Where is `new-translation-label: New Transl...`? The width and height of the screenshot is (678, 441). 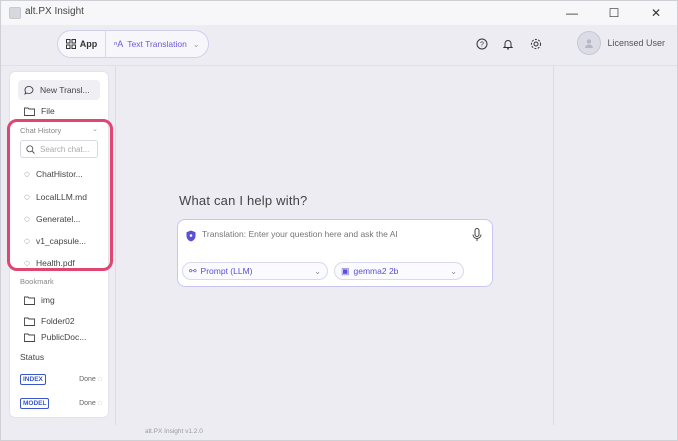 new-translation-label: New Transl... is located at coordinates (65, 90).